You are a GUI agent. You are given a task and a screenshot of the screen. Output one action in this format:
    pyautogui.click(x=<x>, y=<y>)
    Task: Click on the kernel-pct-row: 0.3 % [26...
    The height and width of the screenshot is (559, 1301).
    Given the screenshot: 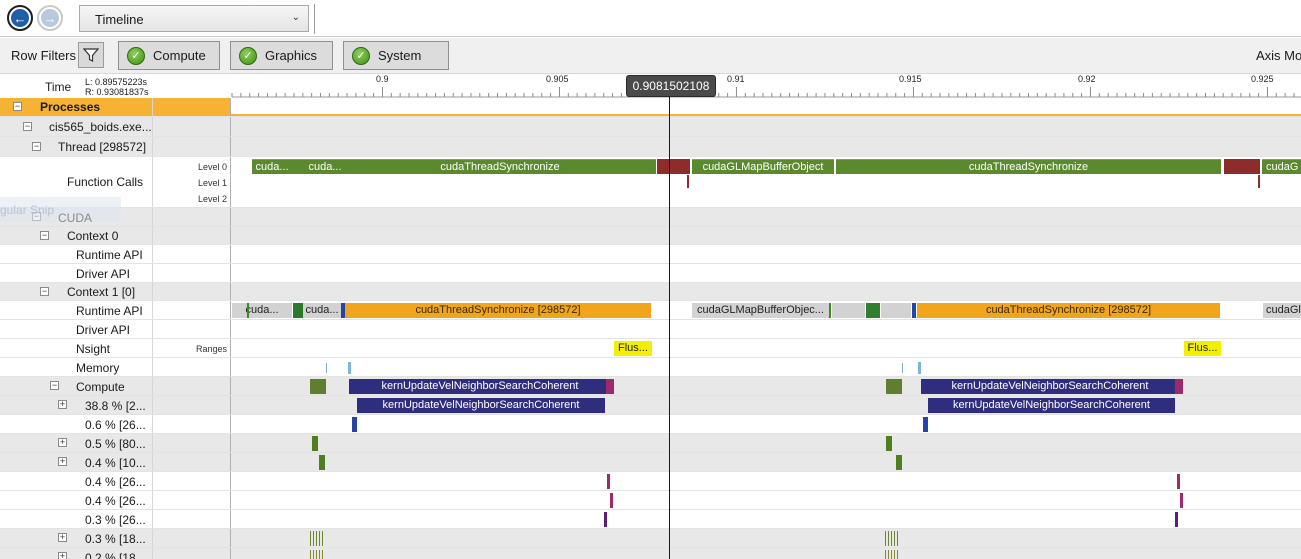 What is the action you would take?
    pyautogui.click(x=650, y=519)
    